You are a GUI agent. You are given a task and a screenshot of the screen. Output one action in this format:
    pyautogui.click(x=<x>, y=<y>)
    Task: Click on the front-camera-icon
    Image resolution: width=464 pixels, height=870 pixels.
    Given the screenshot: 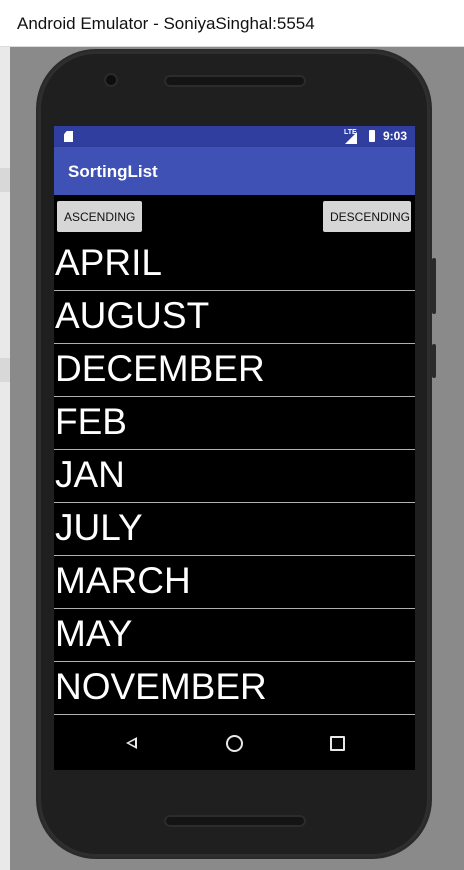 What is the action you would take?
    pyautogui.click(x=111, y=80)
    